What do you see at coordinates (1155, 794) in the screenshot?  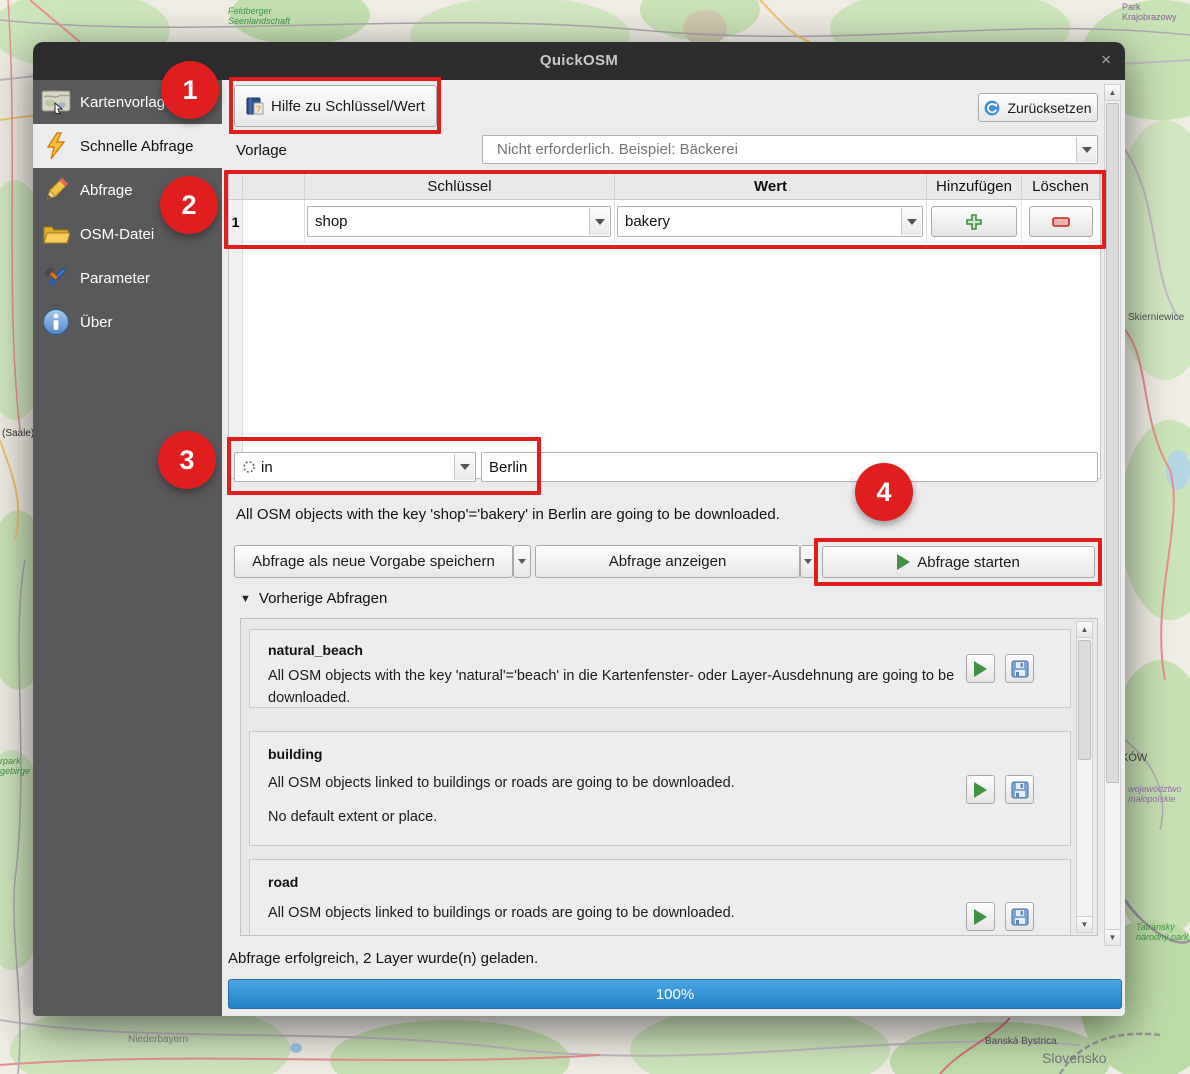 I see `map-label: województwo małopolskie` at bounding box center [1155, 794].